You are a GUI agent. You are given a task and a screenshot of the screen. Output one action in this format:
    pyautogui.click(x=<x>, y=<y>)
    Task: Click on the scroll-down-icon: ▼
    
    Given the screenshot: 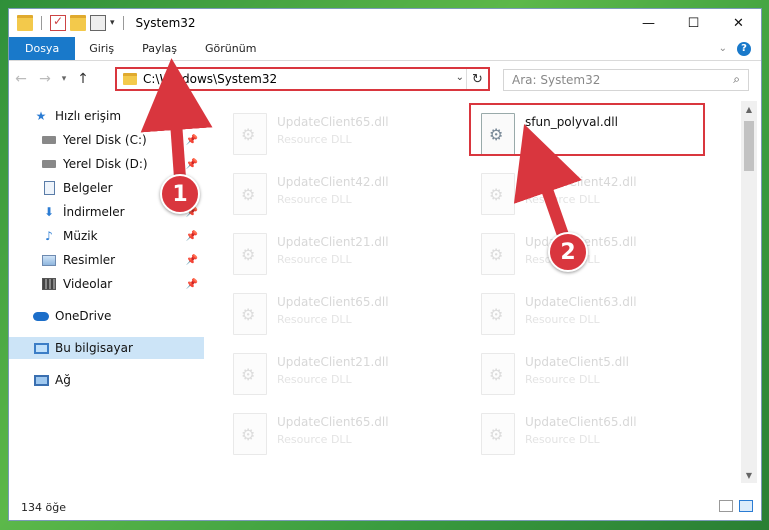 What is the action you would take?
    pyautogui.click(x=749, y=475)
    